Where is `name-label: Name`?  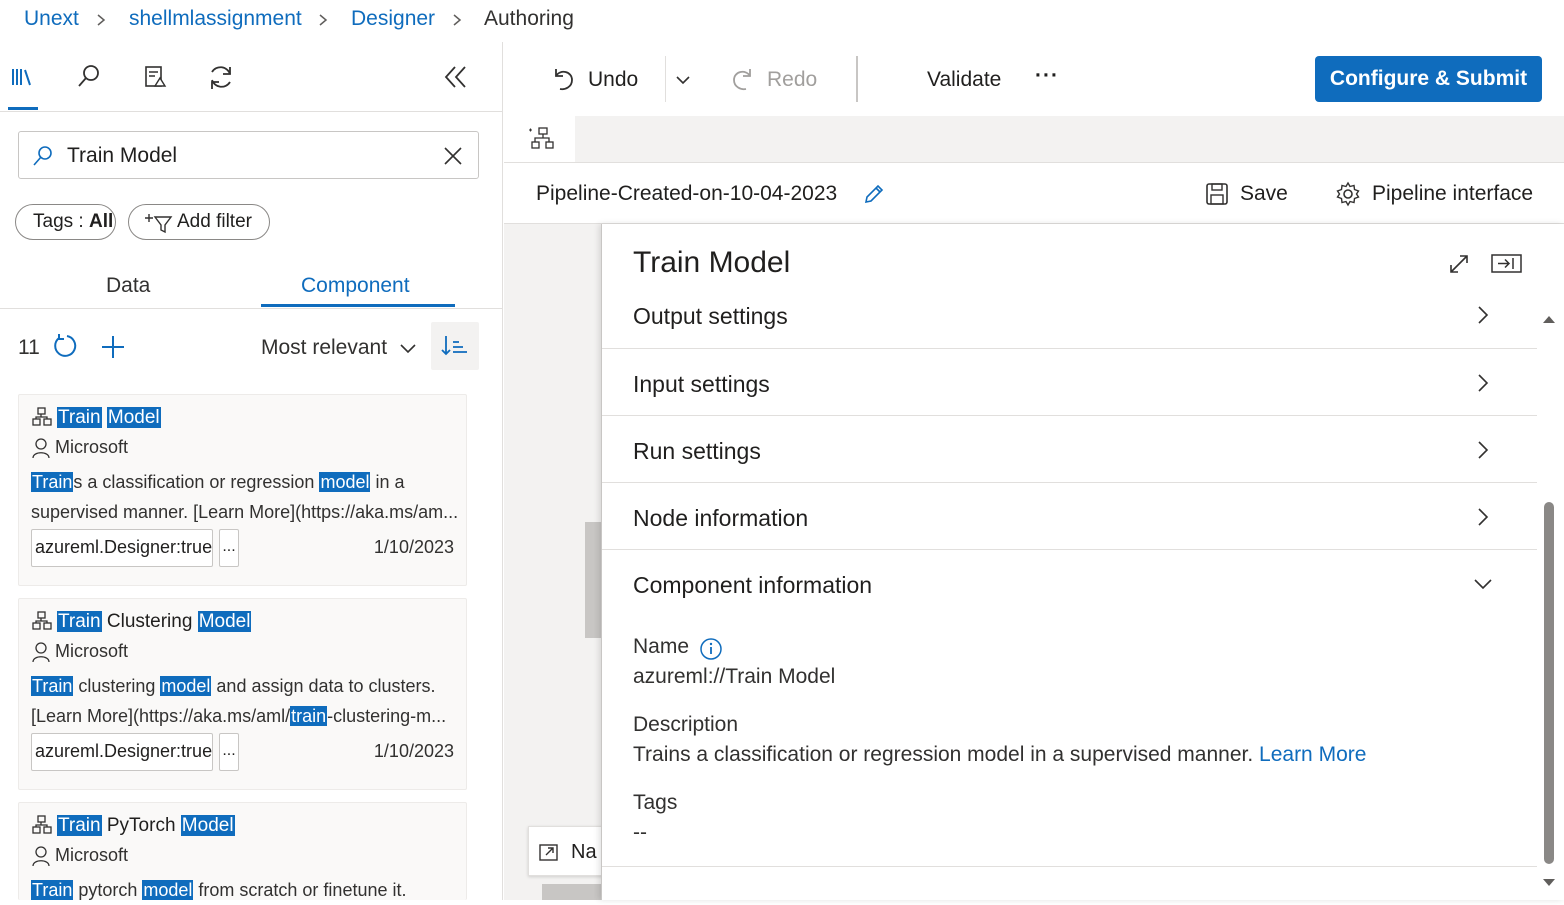 name-label: Name is located at coordinates (661, 646).